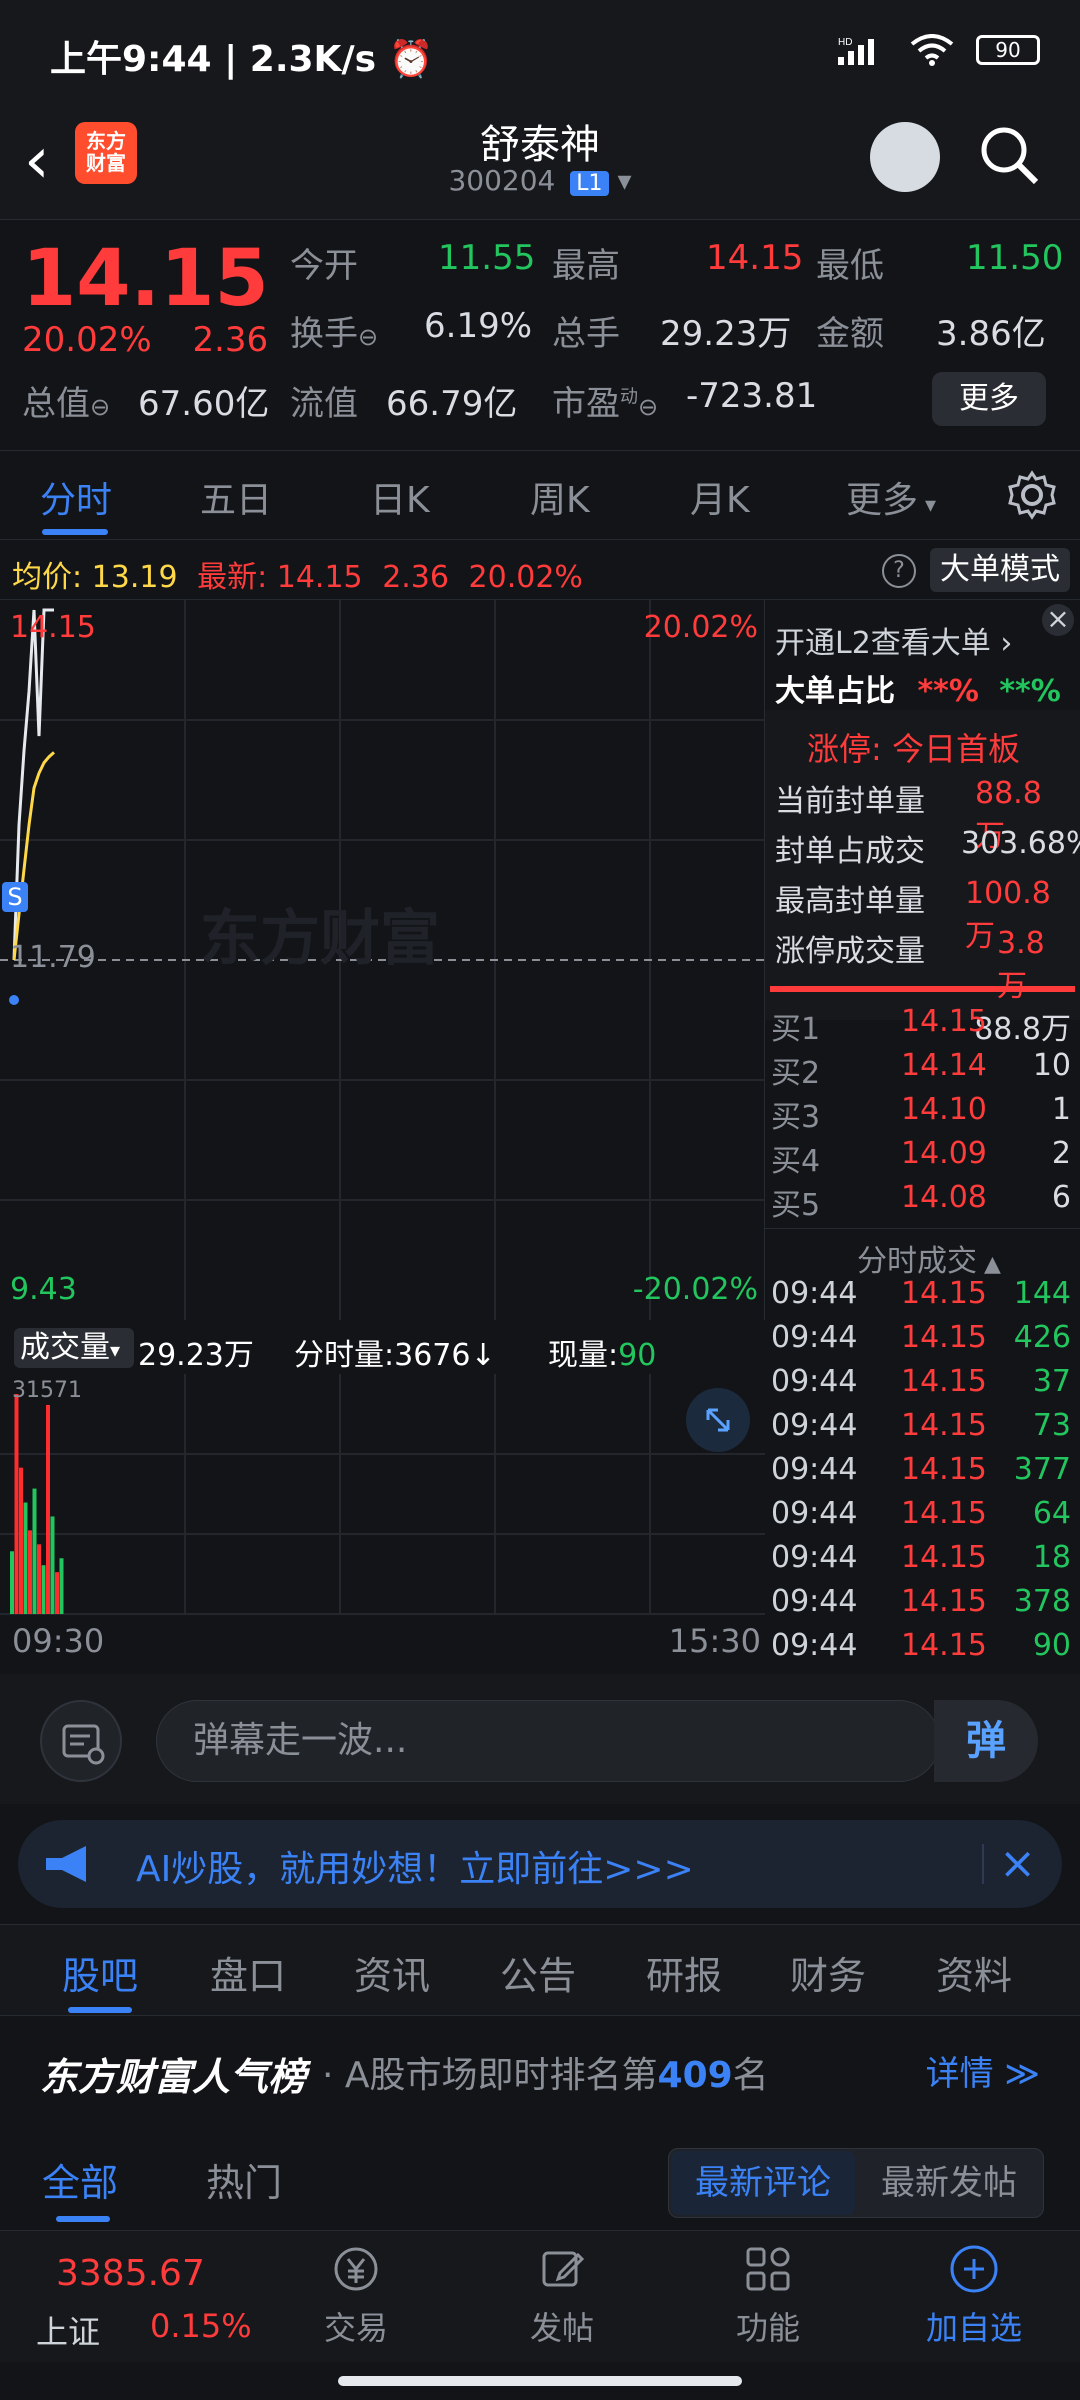 The height and width of the screenshot is (2400, 1080). Describe the element at coordinates (76, 497) in the screenshot. I see `tab-fenshi: 分时` at that location.